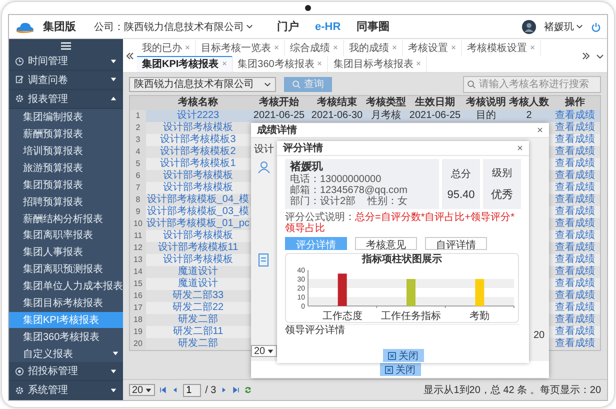 Image resolution: width=616 pixels, height=409 pixels. What do you see at coordinates (461, 195) in the screenshot?
I see `score-value: 95.40` at bounding box center [461, 195].